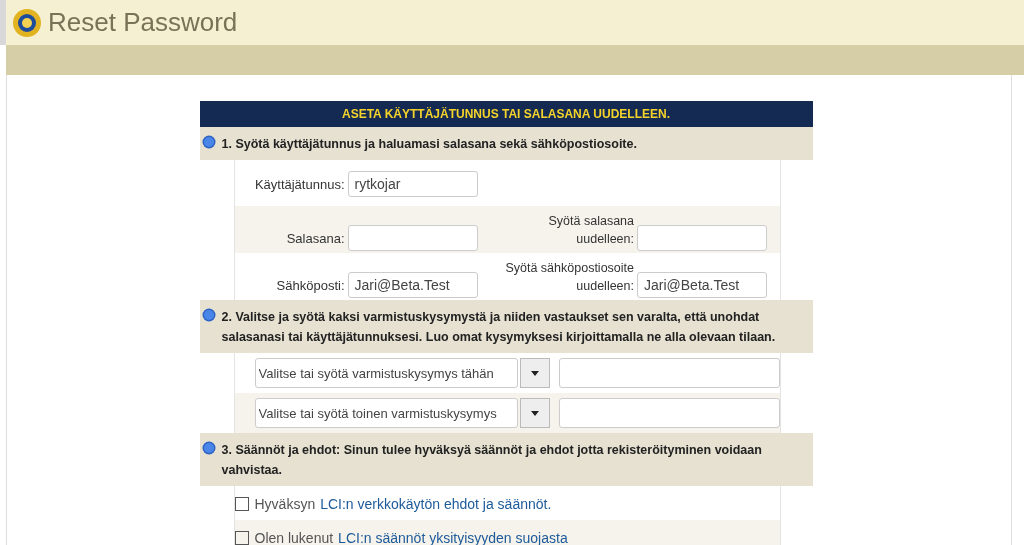 This screenshot has height=545, width=1024. I want to click on field-label: Syötä sähköpostiosoite uudelleen:, so click(569, 277).